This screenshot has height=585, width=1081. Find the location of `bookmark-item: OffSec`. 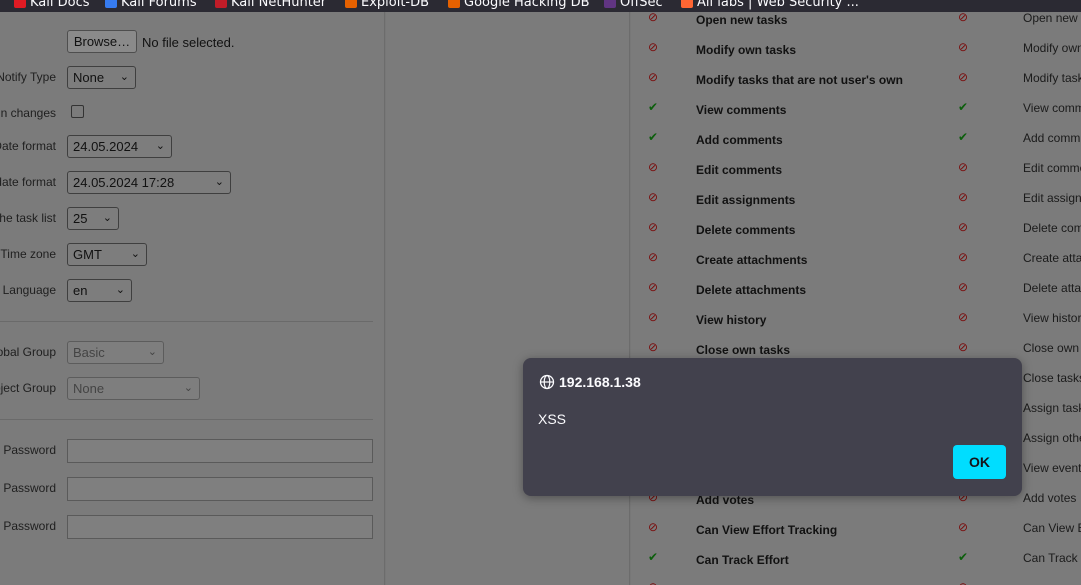

bookmark-item: OffSec is located at coordinates (633, 5).